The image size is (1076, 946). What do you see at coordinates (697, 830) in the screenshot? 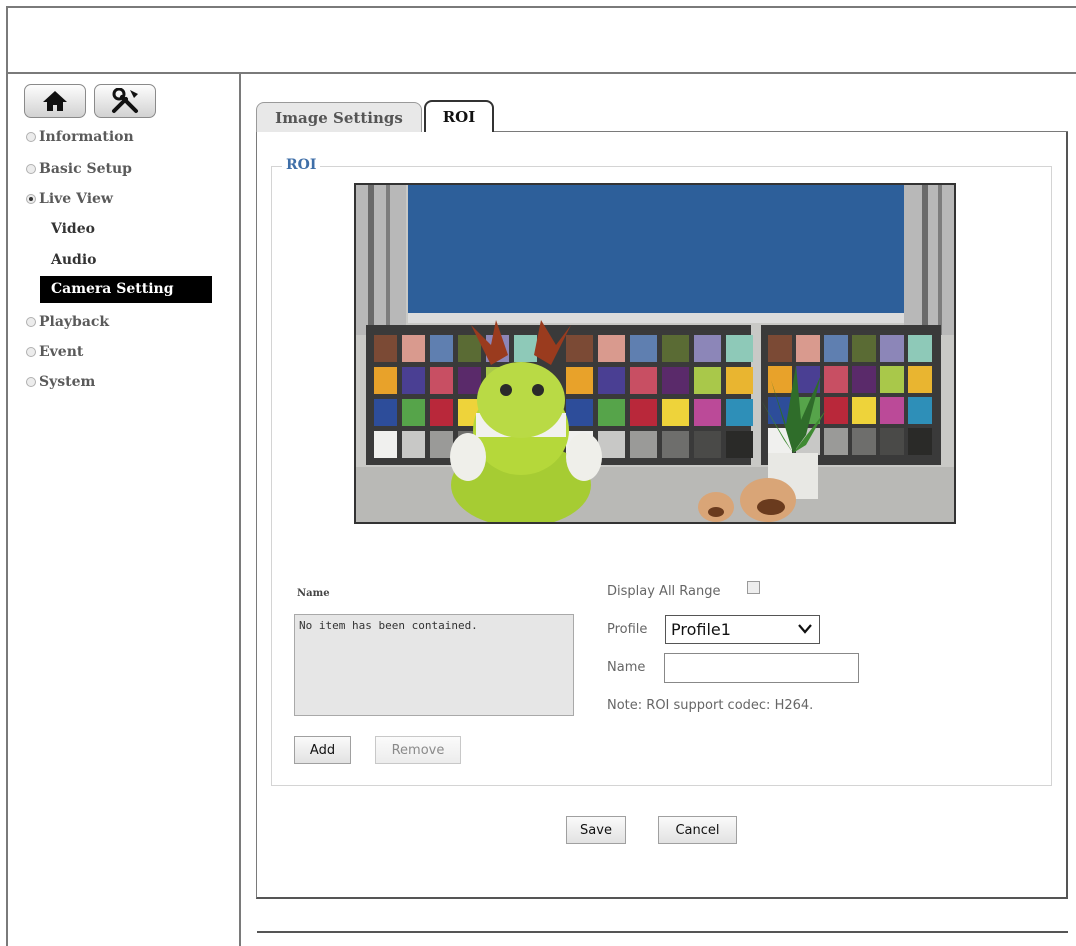
I see `cancel-button: Cancel` at bounding box center [697, 830].